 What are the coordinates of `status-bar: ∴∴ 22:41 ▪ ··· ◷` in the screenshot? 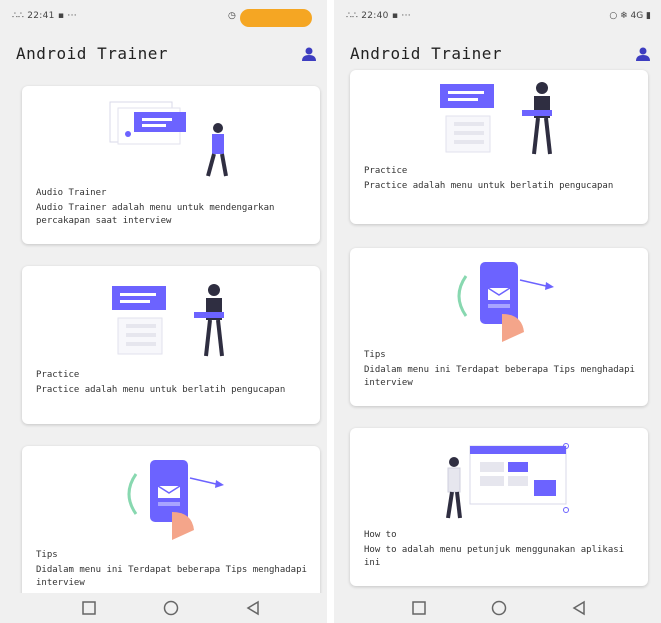 It's located at (163, 16).